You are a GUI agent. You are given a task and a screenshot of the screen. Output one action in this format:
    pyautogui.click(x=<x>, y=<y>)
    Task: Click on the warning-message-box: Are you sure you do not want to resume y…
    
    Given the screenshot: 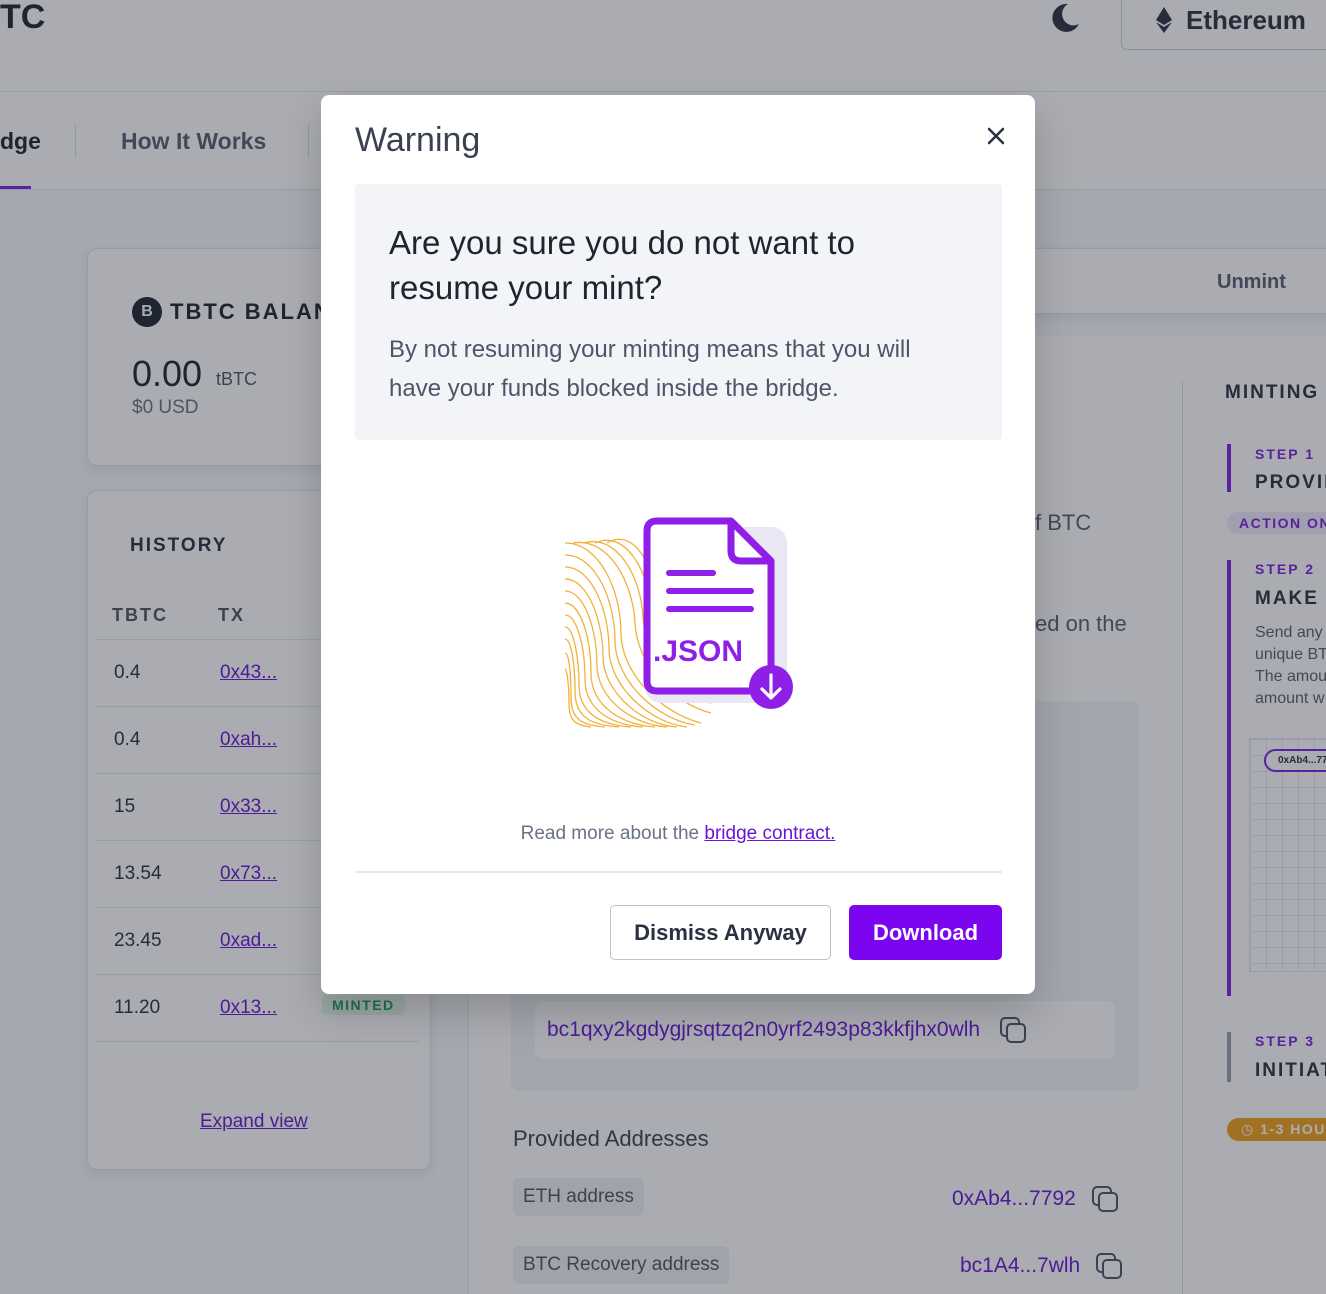 What is the action you would take?
    pyautogui.click(x=678, y=312)
    